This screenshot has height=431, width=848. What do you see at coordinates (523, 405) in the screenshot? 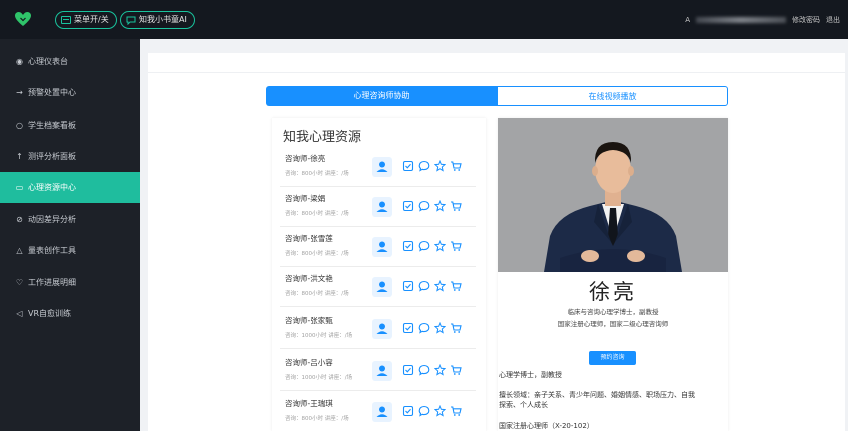
I see `counselor-specialty-cont: 探索、个人成长` at bounding box center [523, 405].